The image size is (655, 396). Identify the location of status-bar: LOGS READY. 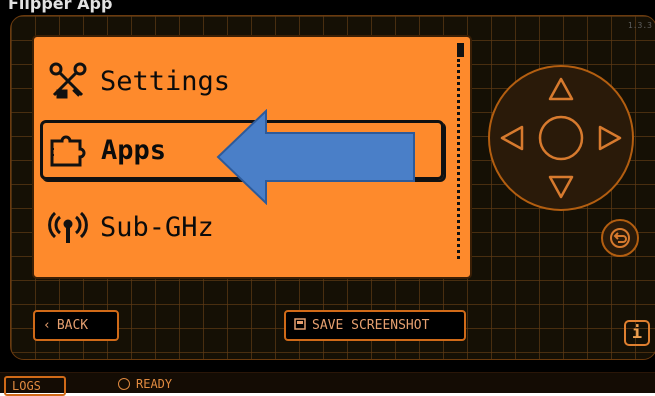
(327, 384).